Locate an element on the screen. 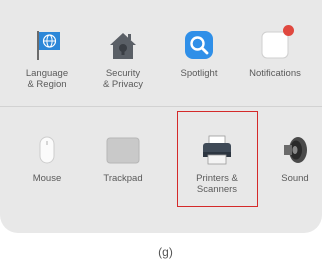  pane-notifications: Notifications is located at coordinates (275, 52).